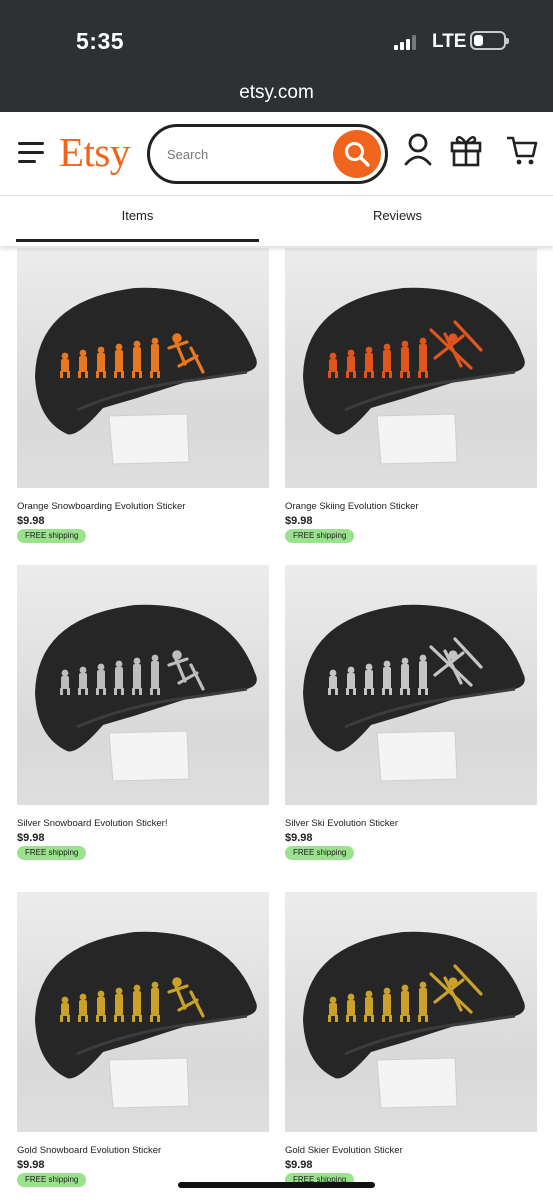  I want to click on status-time: 5:35, so click(100, 41).